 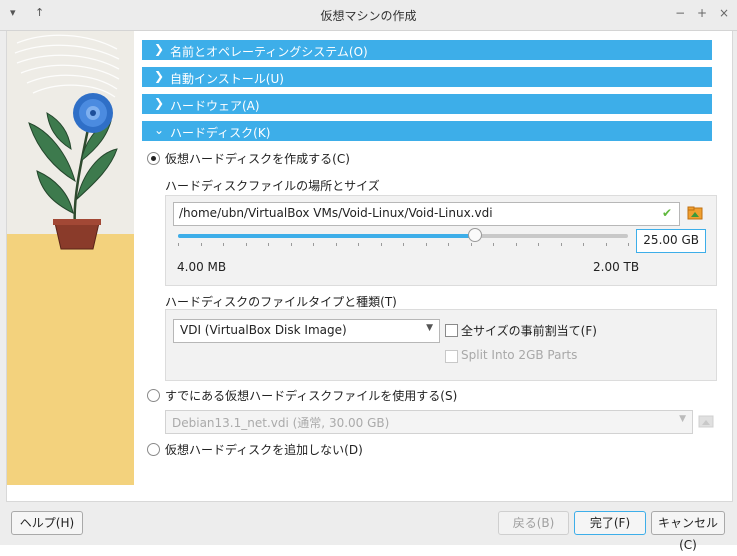 I want to click on slider-handle, so click(x=475, y=235).